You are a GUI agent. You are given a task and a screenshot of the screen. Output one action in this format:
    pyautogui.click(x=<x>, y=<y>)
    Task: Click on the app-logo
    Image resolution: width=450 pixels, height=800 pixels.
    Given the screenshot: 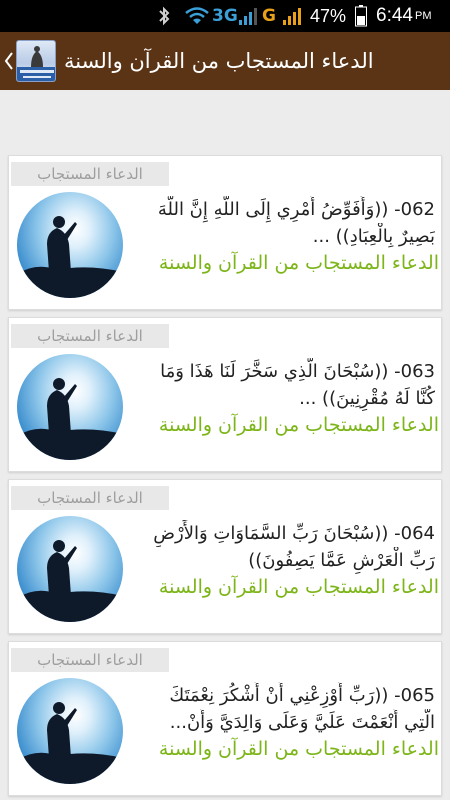 What is the action you would take?
    pyautogui.click(x=36, y=61)
    